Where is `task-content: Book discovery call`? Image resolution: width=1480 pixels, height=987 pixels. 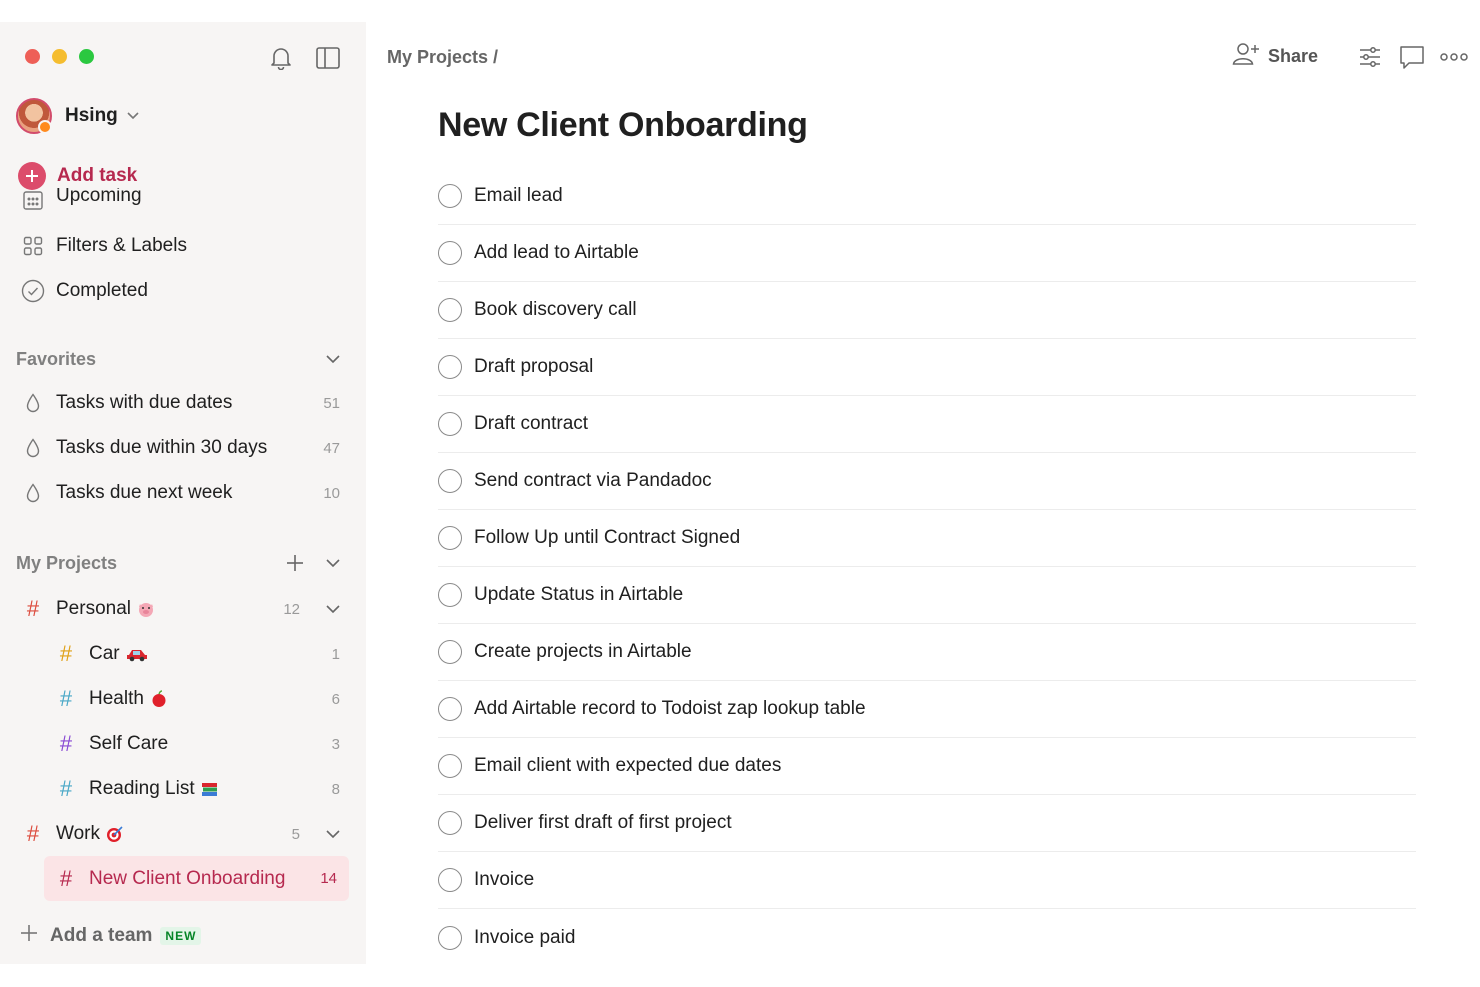
task-content: Book discovery call is located at coordinates (555, 310).